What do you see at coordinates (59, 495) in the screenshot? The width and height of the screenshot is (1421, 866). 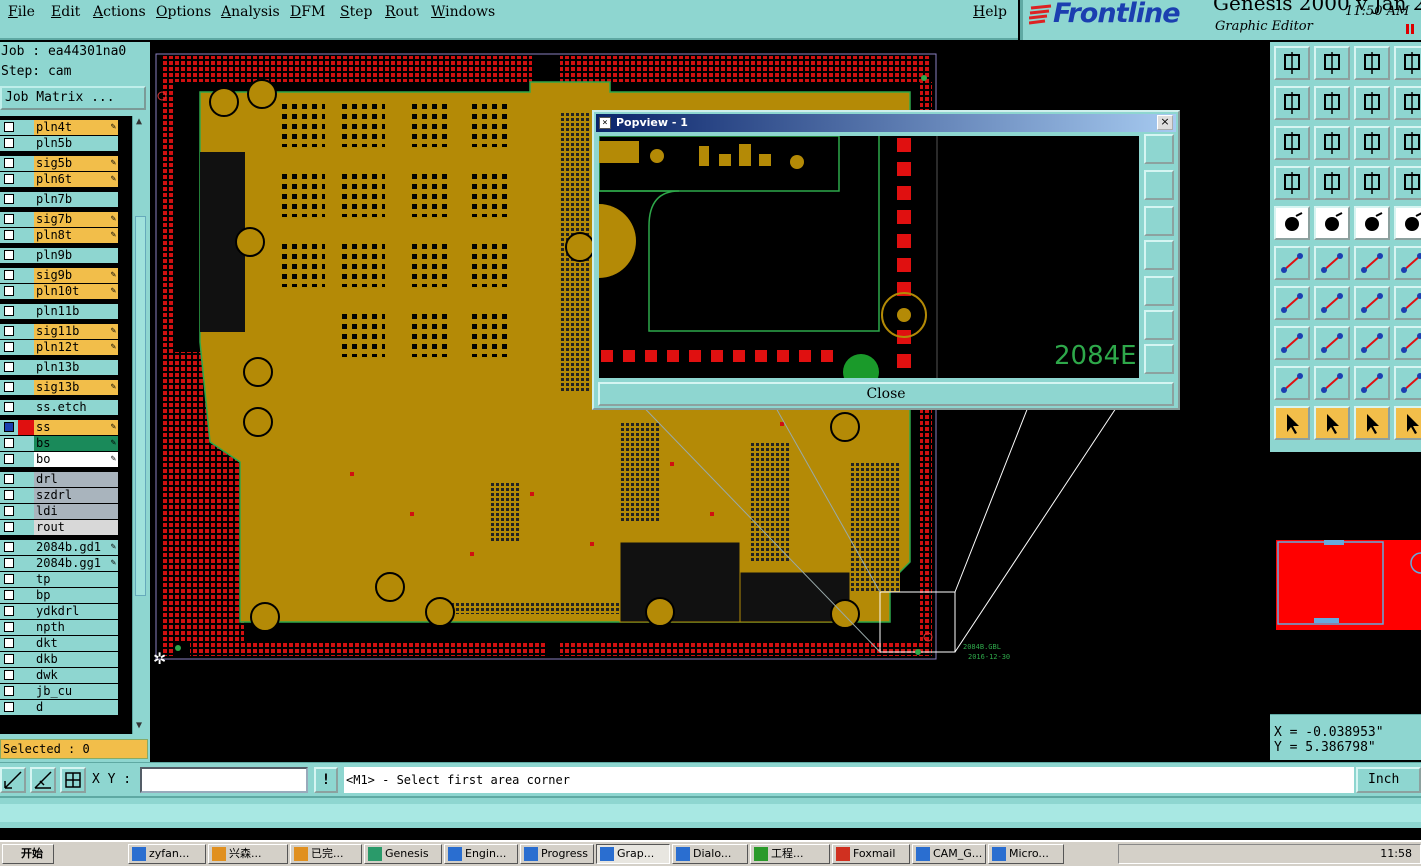 I see `layer-row: szdrl` at bounding box center [59, 495].